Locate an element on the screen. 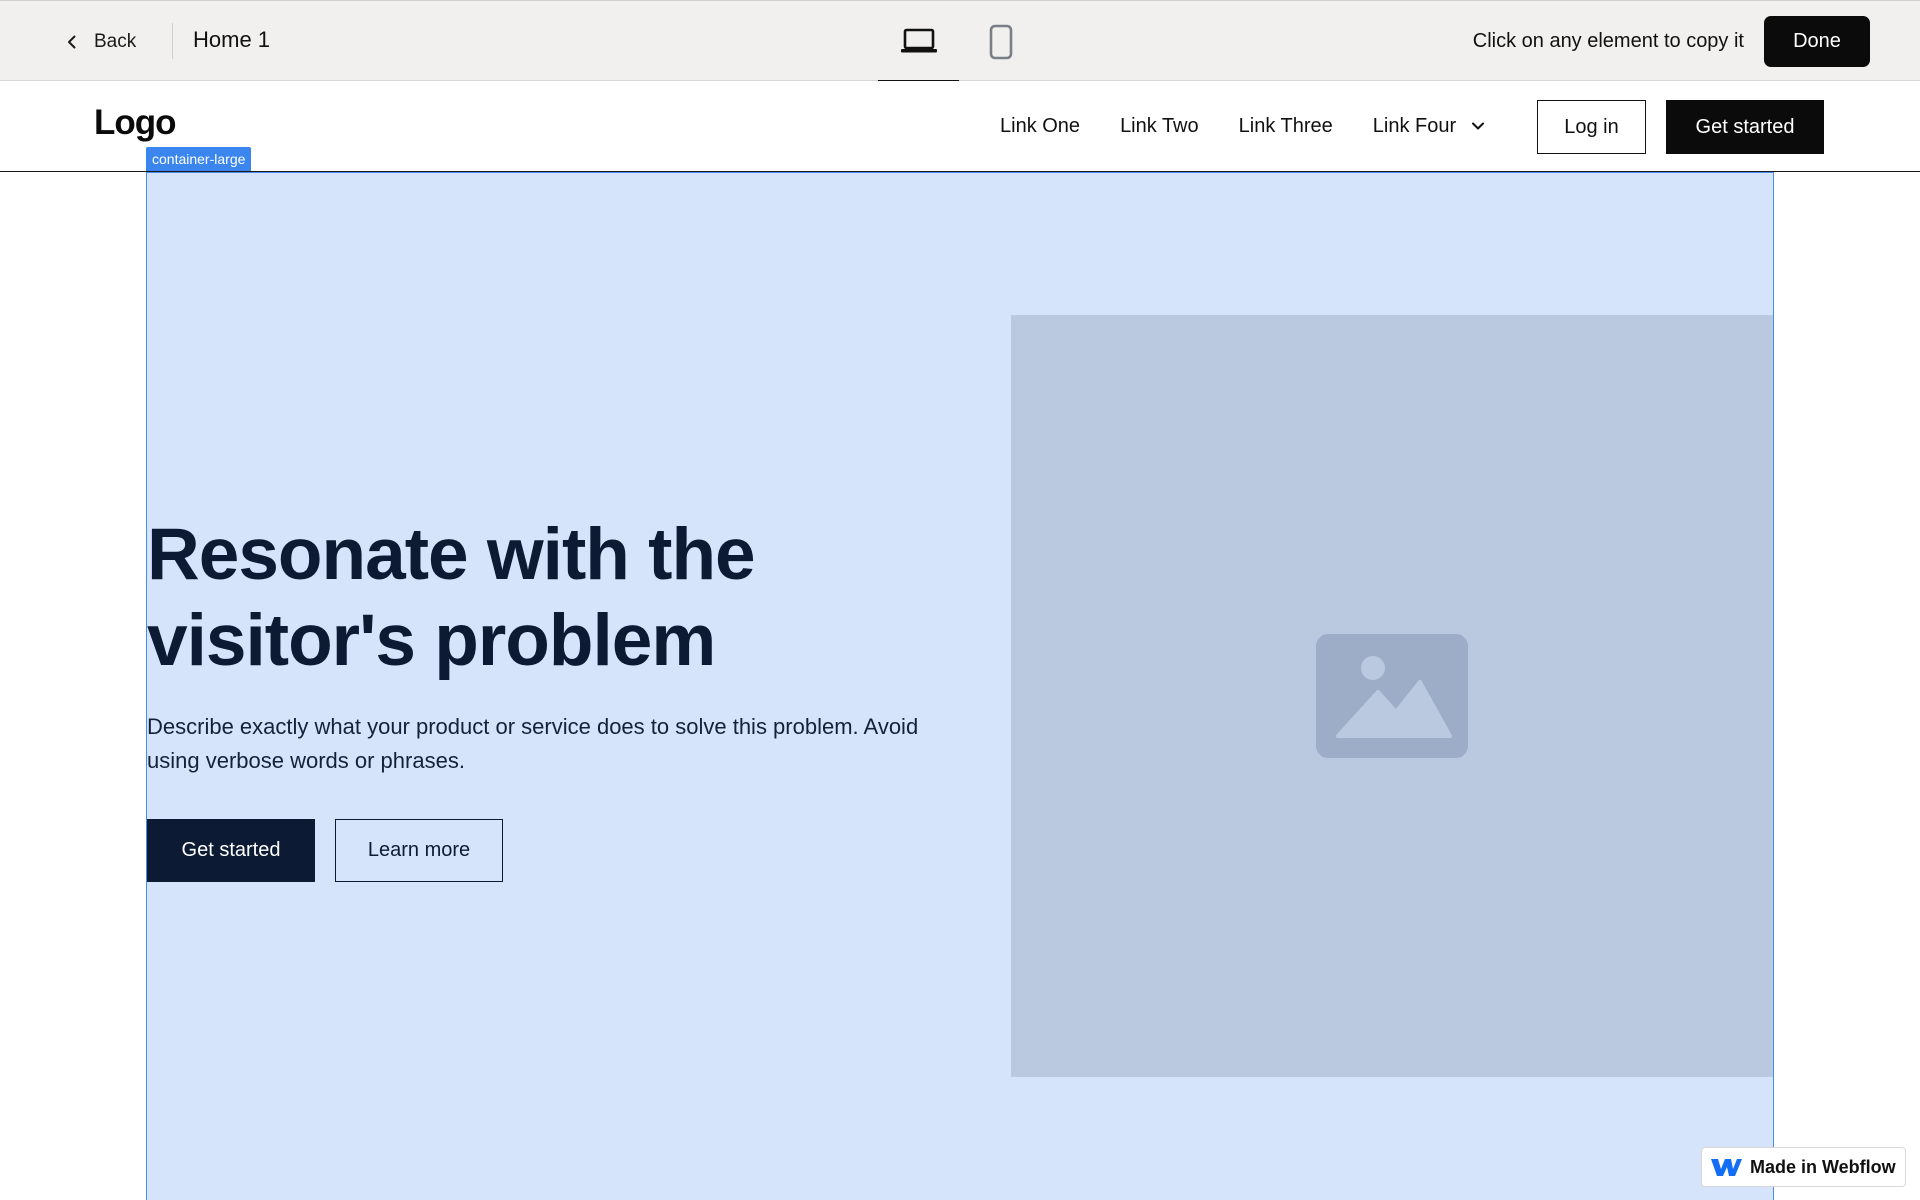  hero-get-started-button: Get started is located at coordinates (231, 850).